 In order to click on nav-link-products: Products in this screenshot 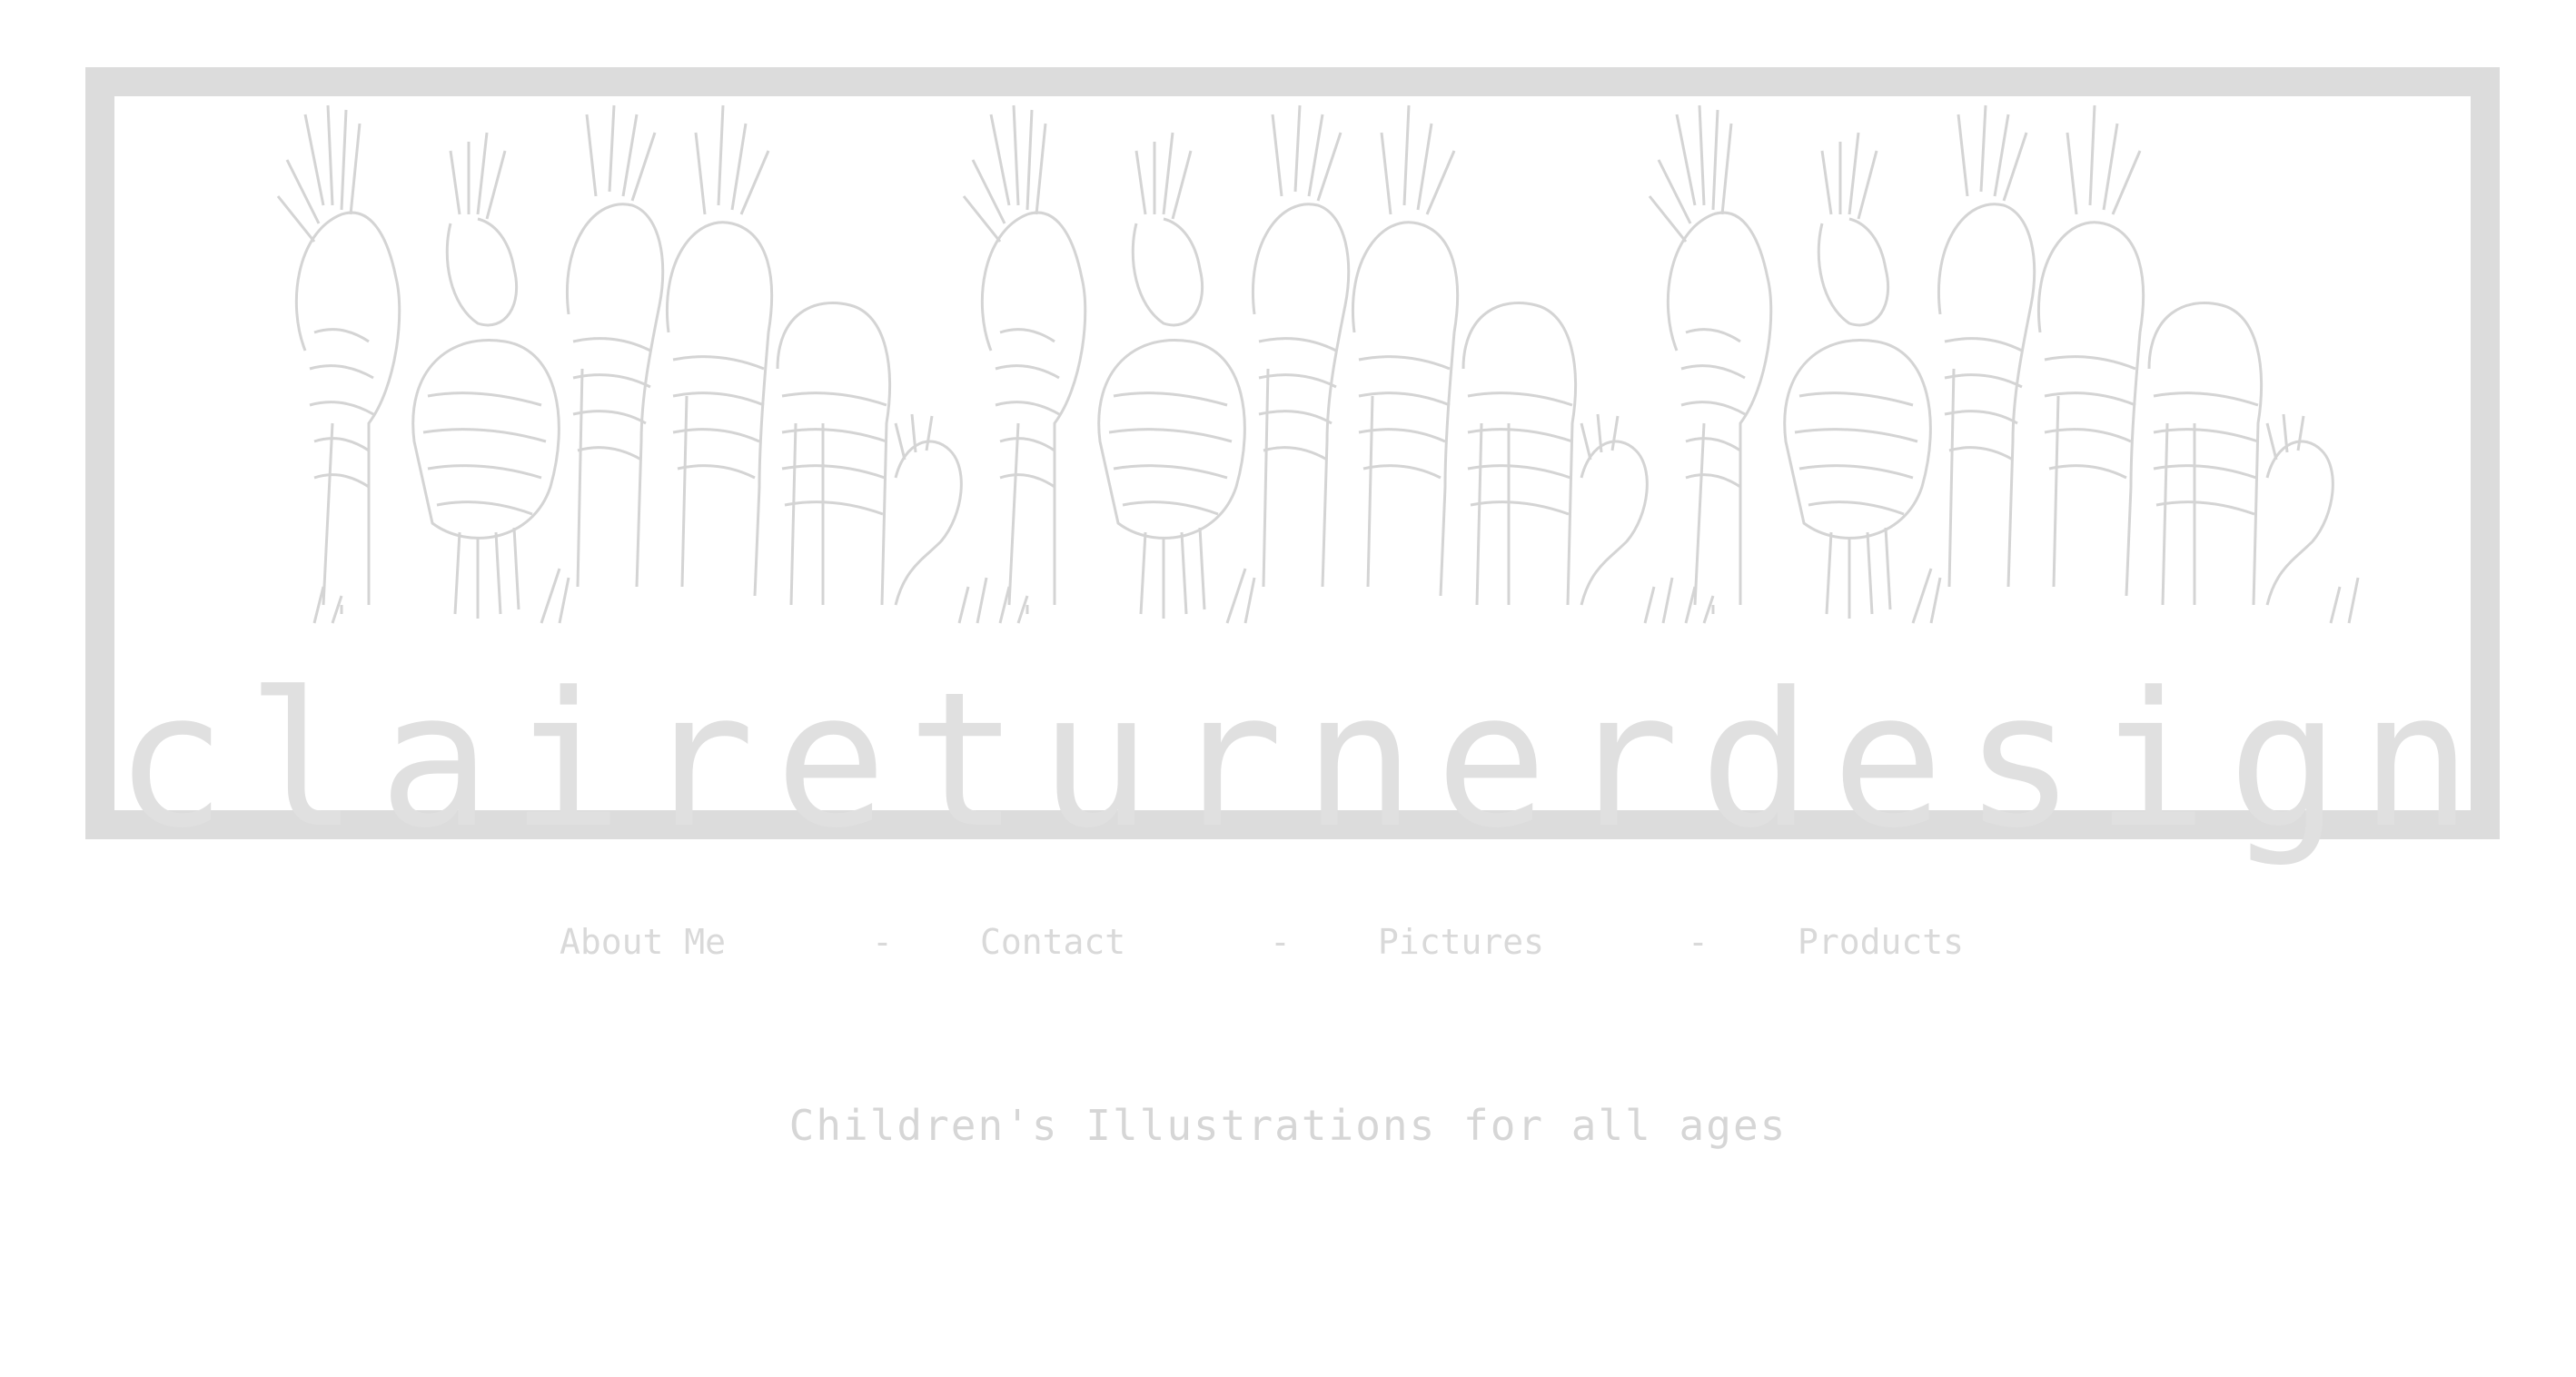, I will do `click(1881, 942)`.